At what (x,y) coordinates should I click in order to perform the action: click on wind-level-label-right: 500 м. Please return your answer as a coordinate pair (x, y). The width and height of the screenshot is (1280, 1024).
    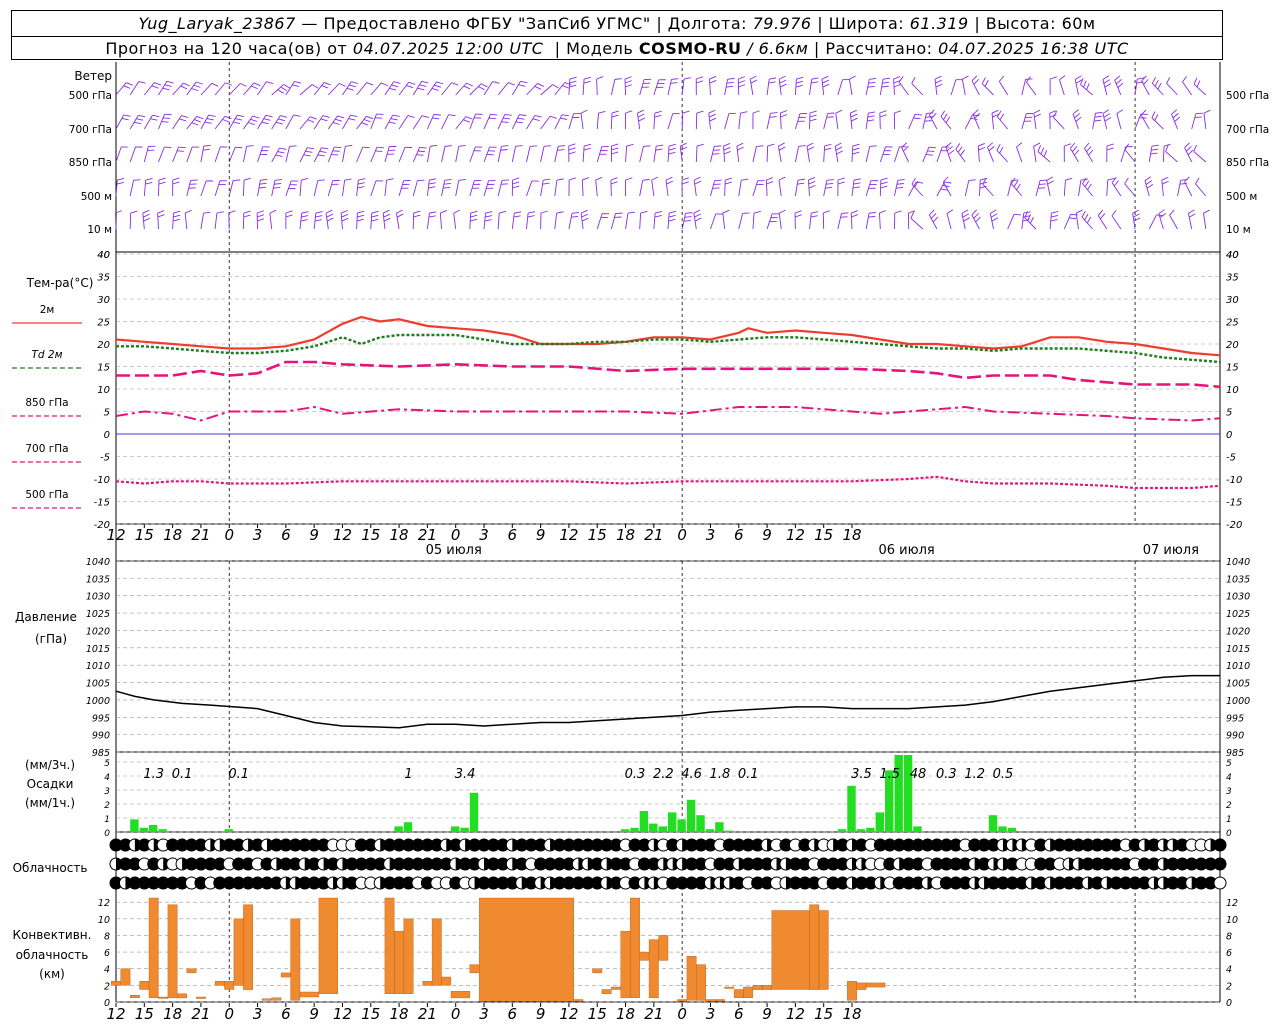
    Looking at the image, I should click on (1241, 197).